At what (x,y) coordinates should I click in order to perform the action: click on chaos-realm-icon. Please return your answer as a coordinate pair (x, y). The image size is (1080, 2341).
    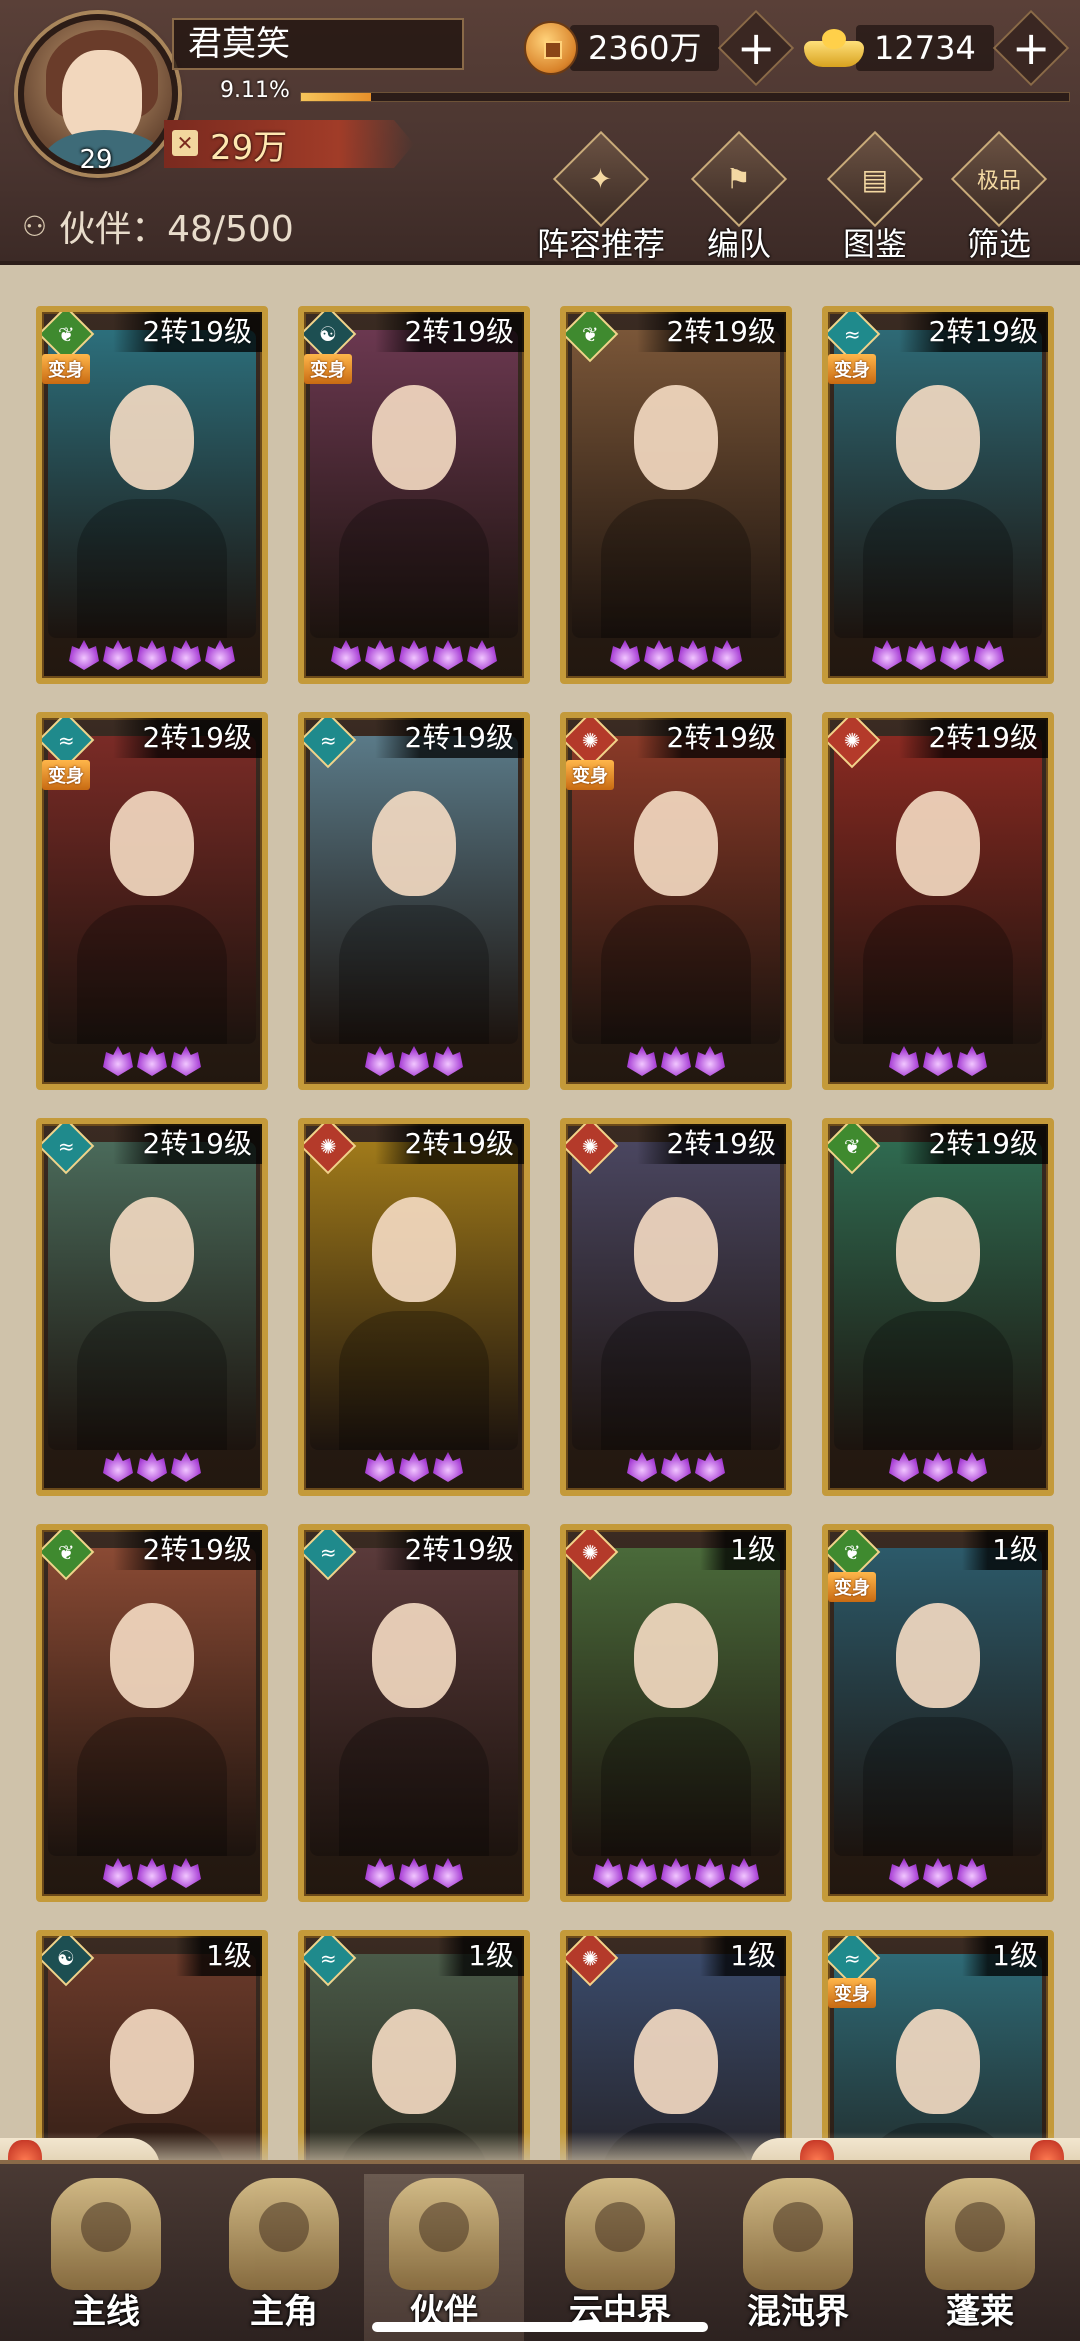
    Looking at the image, I should click on (798, 2234).